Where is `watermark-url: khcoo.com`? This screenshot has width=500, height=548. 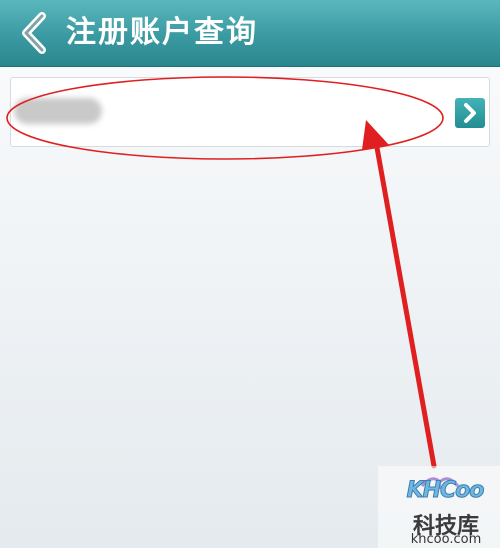 watermark-url: khcoo.com is located at coordinates (446, 539).